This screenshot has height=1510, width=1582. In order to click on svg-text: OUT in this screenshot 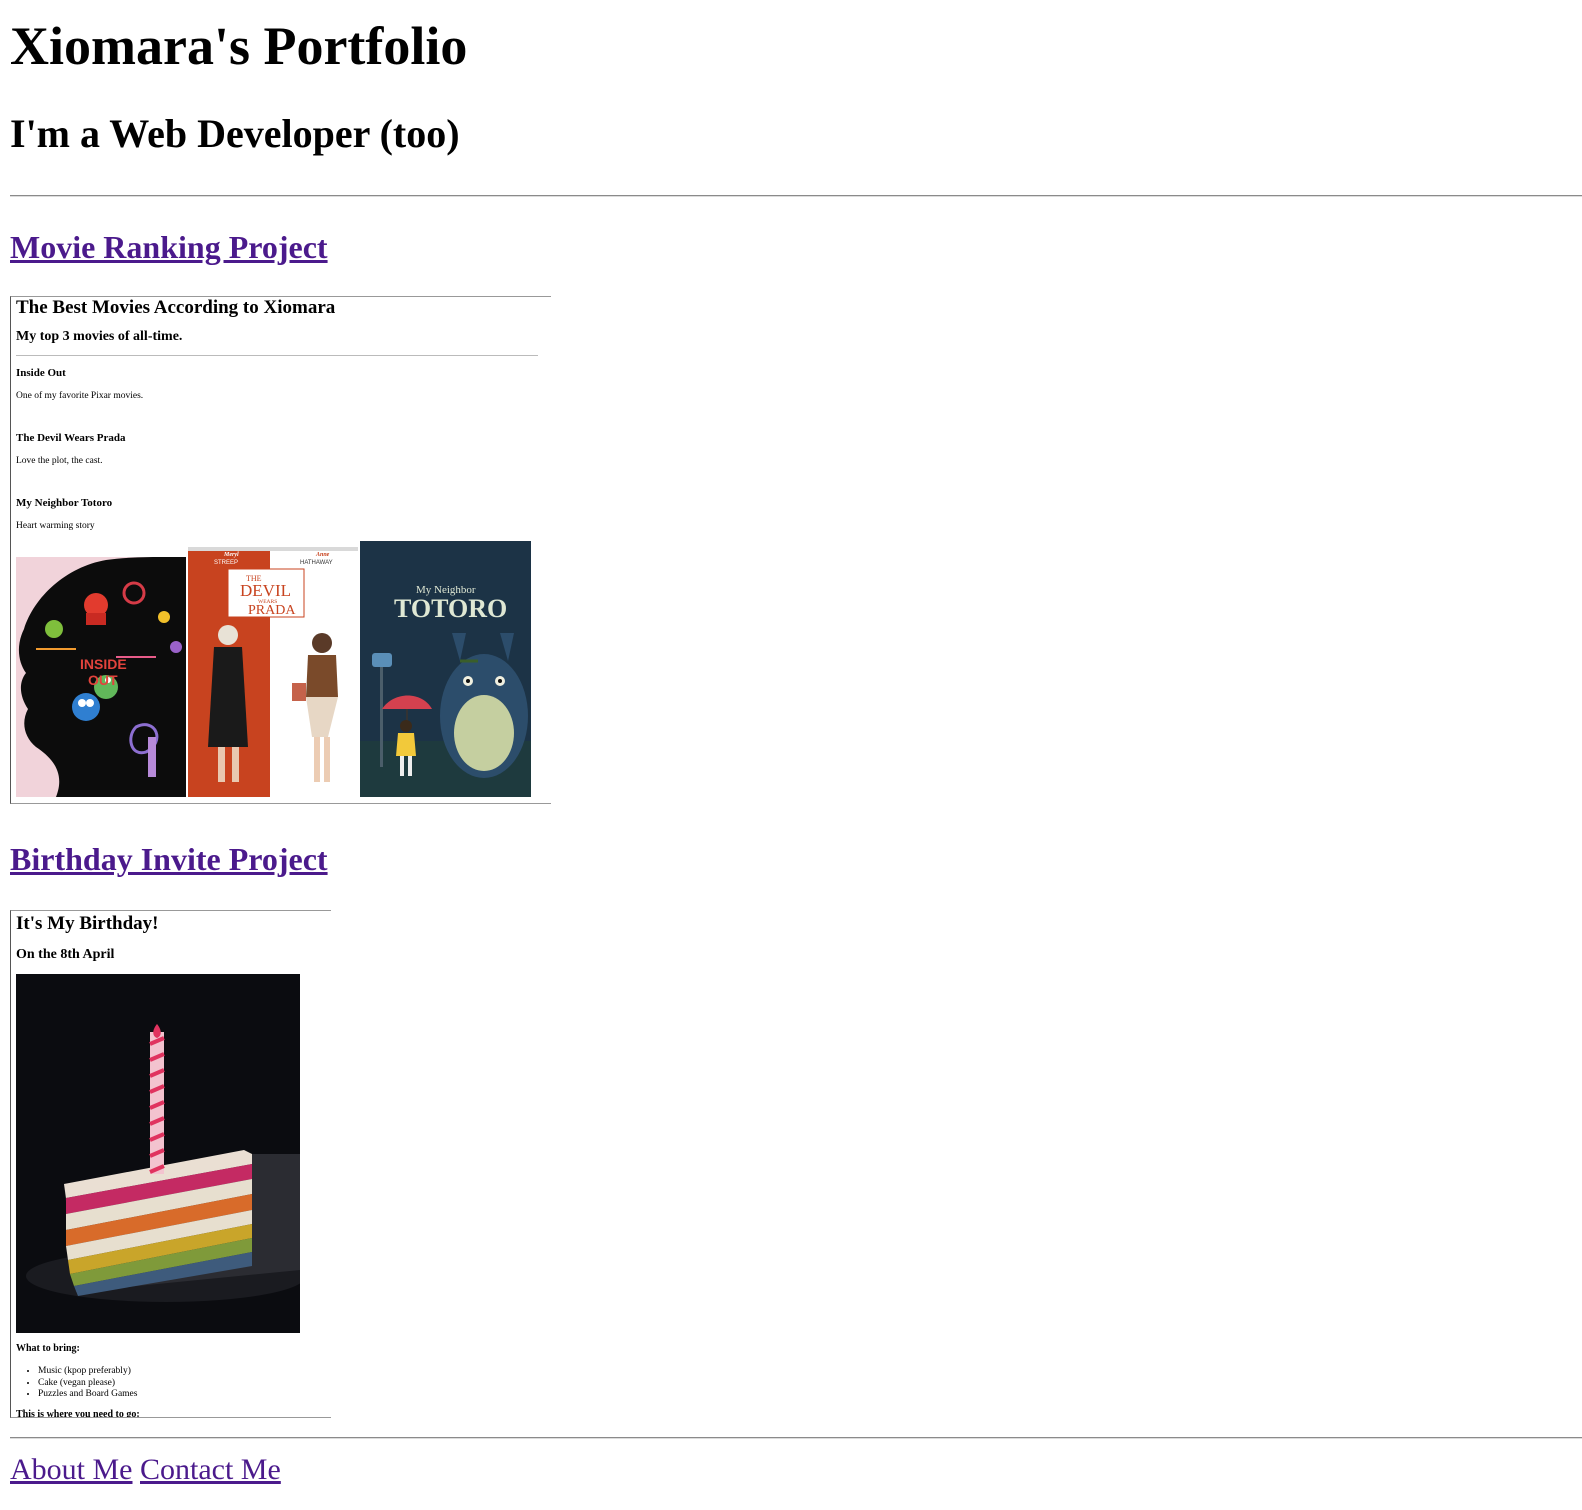, I will do `click(103, 680)`.